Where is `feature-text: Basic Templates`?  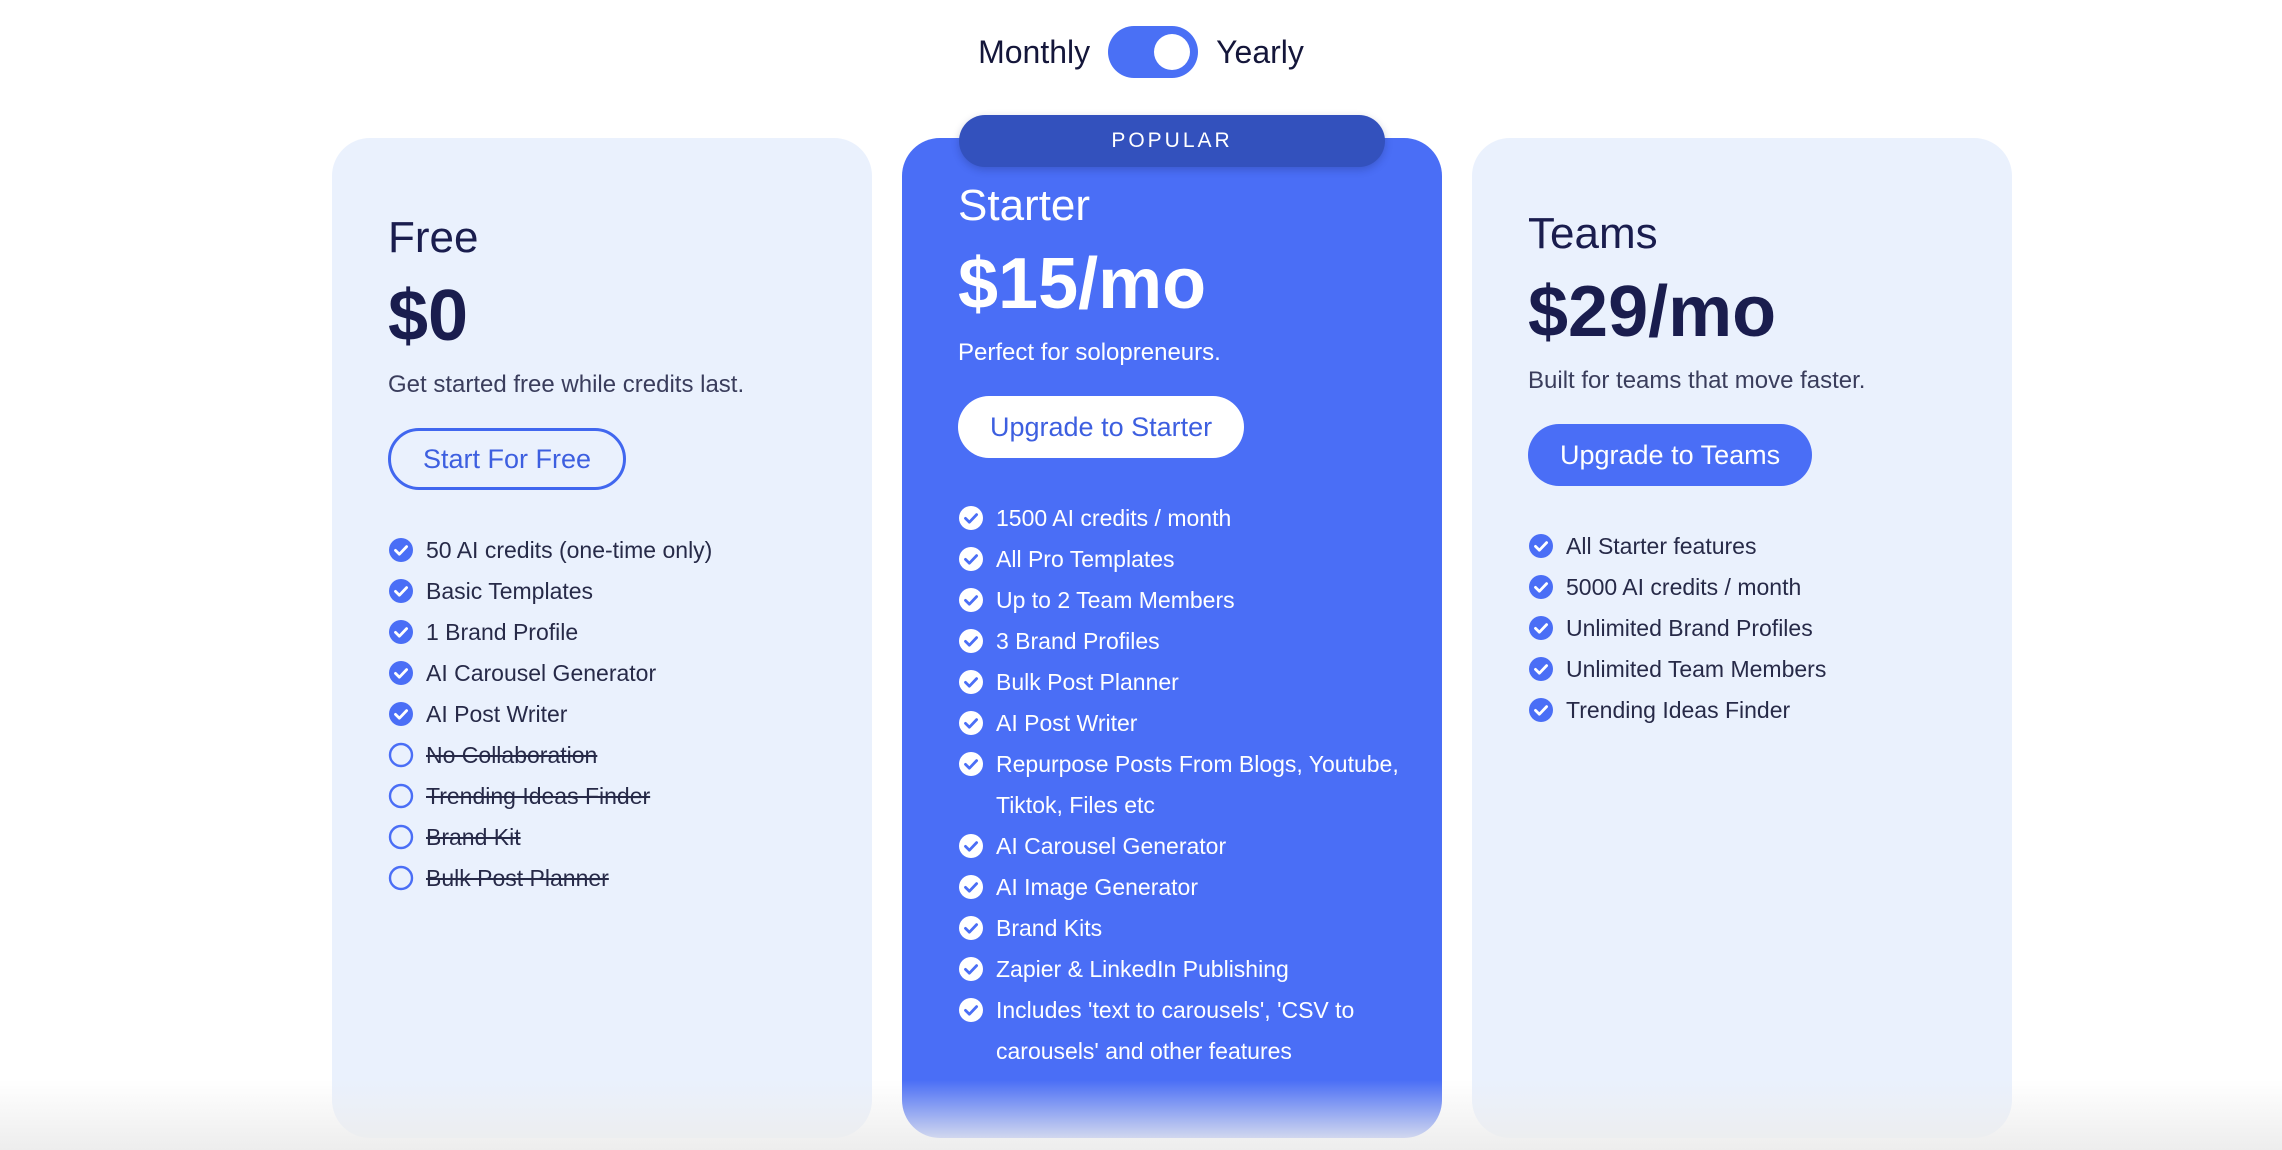 feature-text: Basic Templates is located at coordinates (510, 591).